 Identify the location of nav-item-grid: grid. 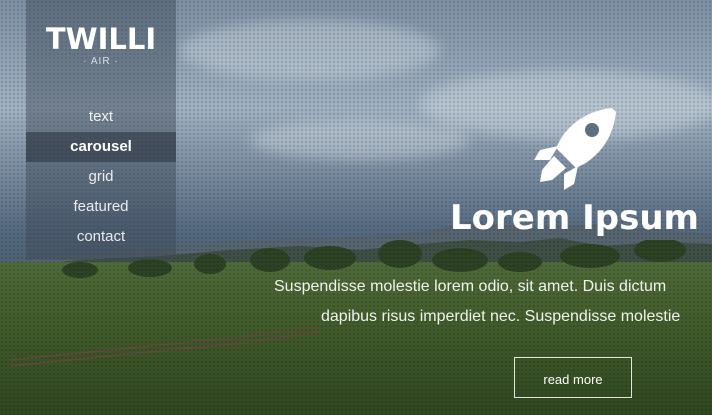
(101, 177).